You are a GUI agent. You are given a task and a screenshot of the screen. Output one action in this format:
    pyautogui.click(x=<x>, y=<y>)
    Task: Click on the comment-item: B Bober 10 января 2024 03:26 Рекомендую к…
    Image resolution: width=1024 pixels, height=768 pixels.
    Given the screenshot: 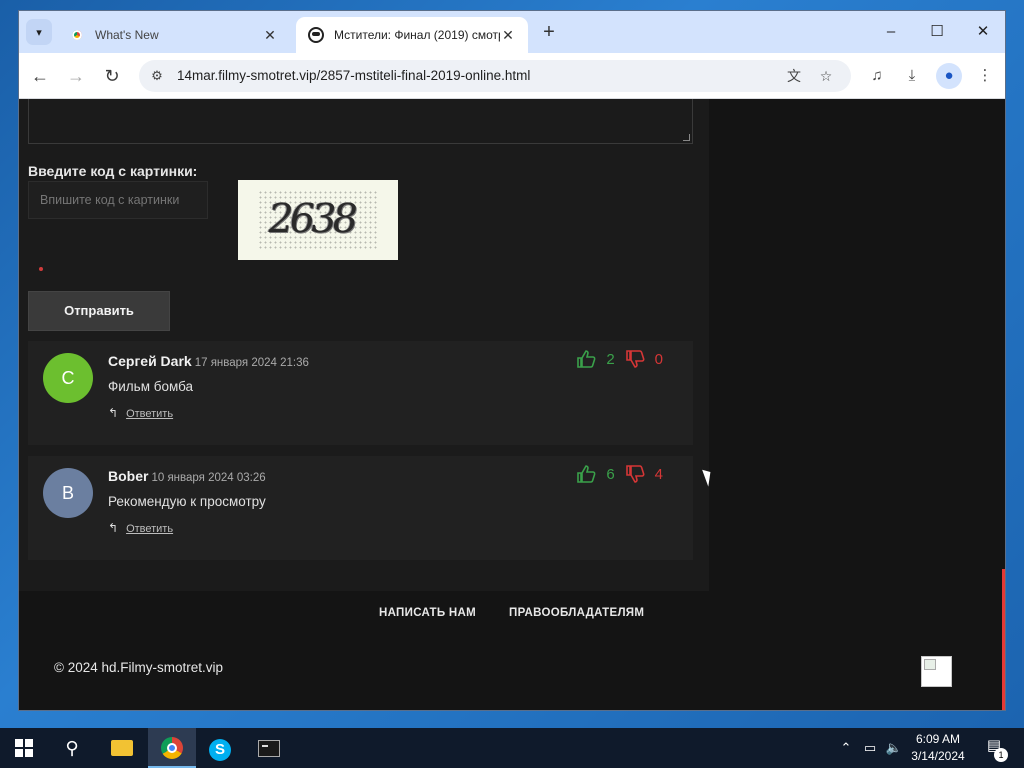 What is the action you would take?
    pyautogui.click(x=360, y=508)
    